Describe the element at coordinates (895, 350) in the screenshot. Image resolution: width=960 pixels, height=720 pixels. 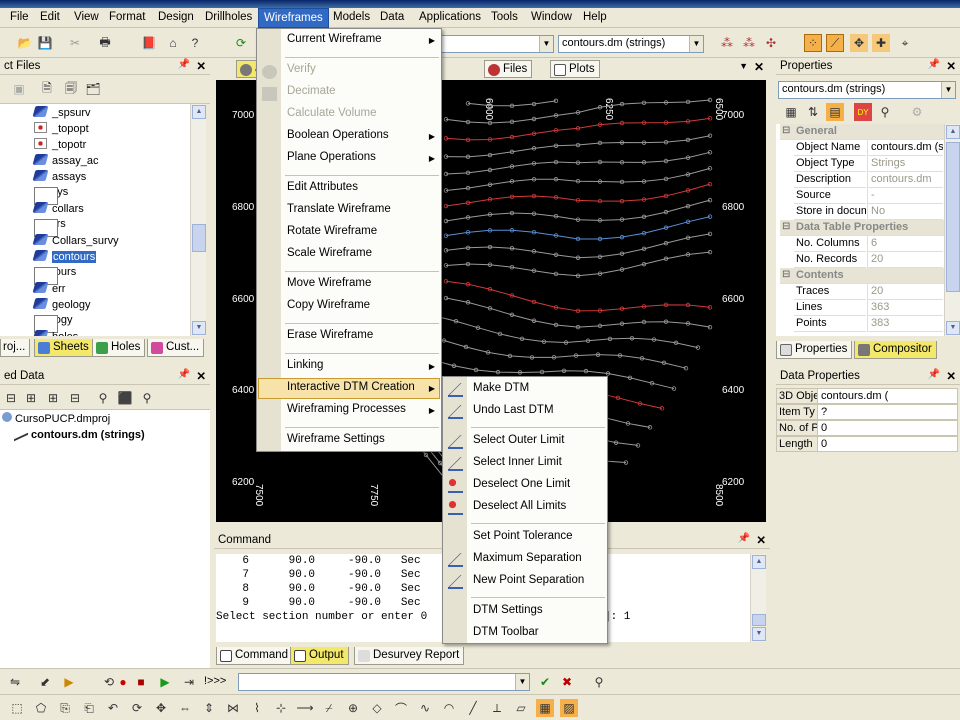
I see `tab-compositor: Compositor` at that location.